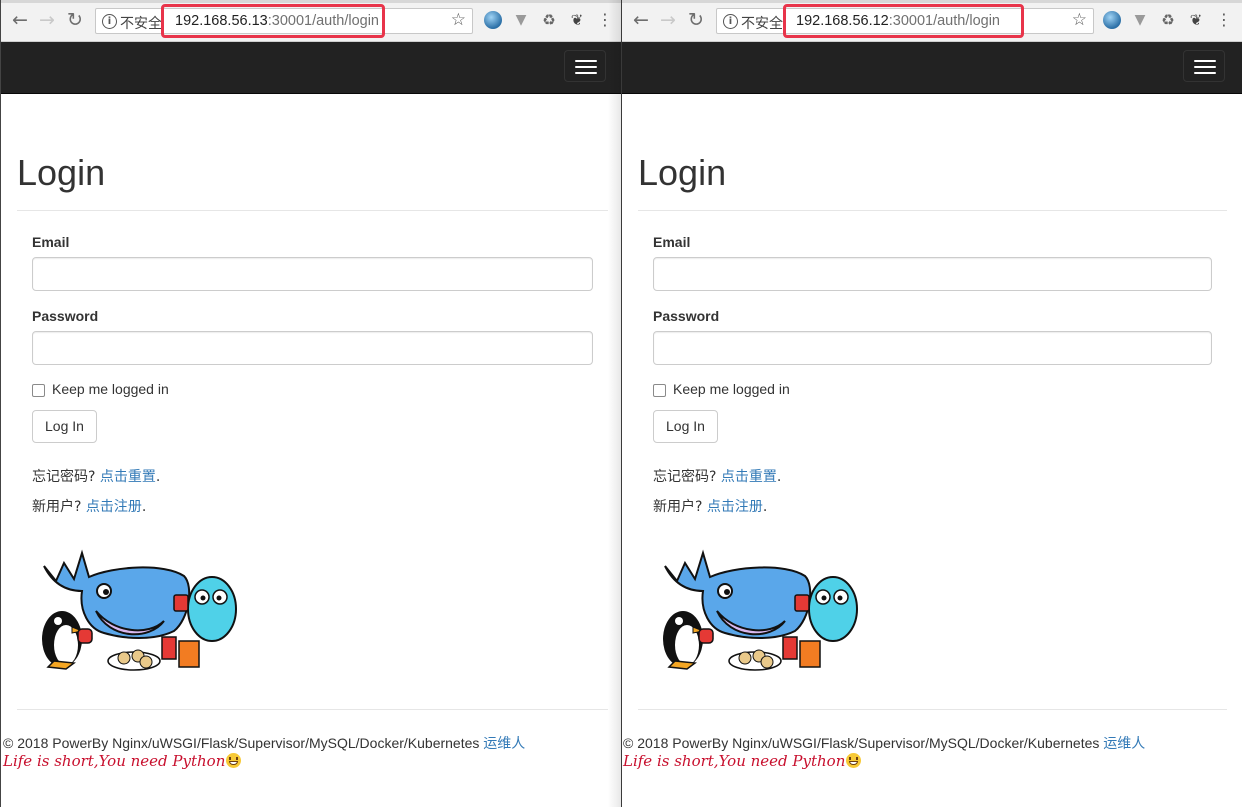  I want to click on url-text: 192.168.56.12:30001/auth/login, so click(898, 21).